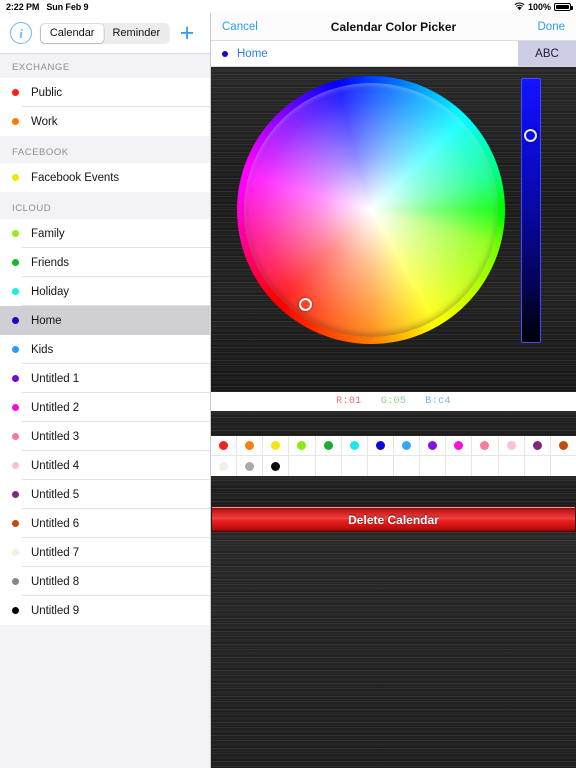  I want to click on rgb-green-value: G:05, so click(393, 401).